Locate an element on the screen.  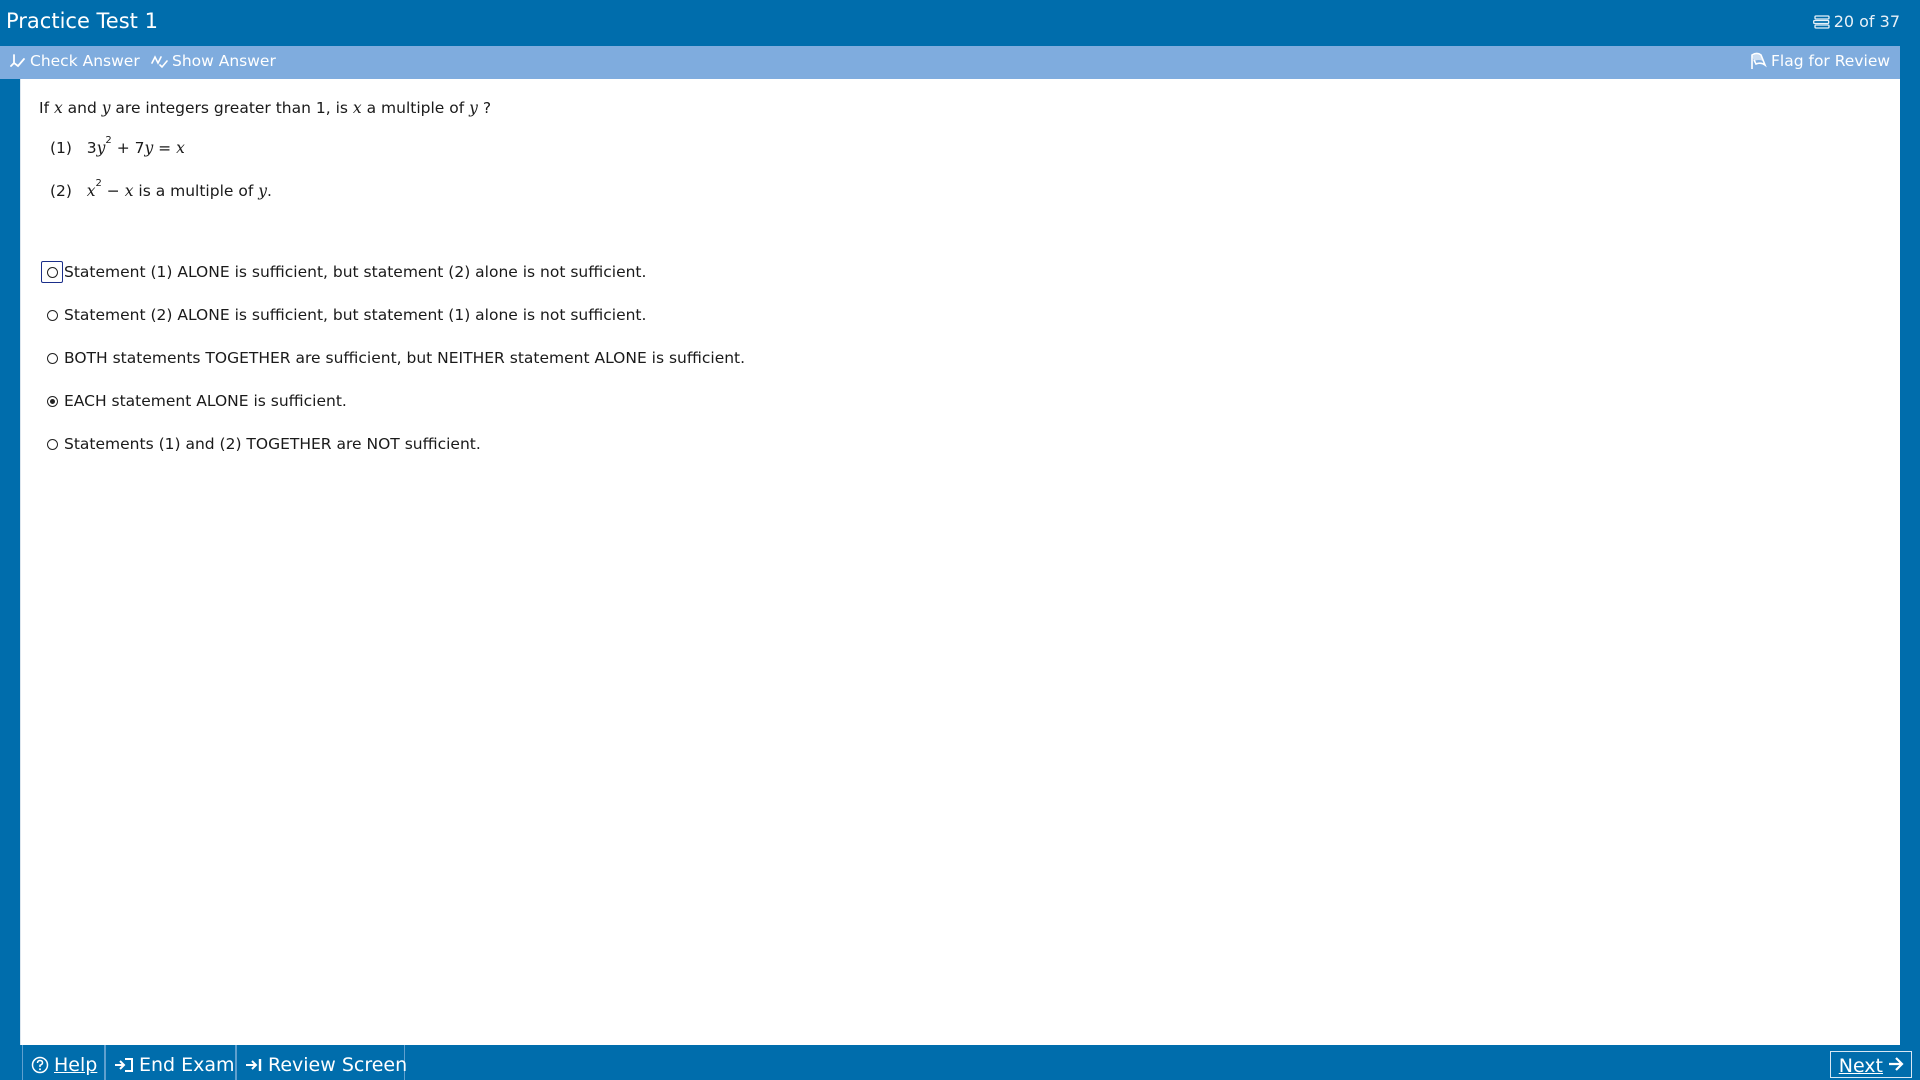
statement-2-label: (2) is located at coordinates (61, 191).